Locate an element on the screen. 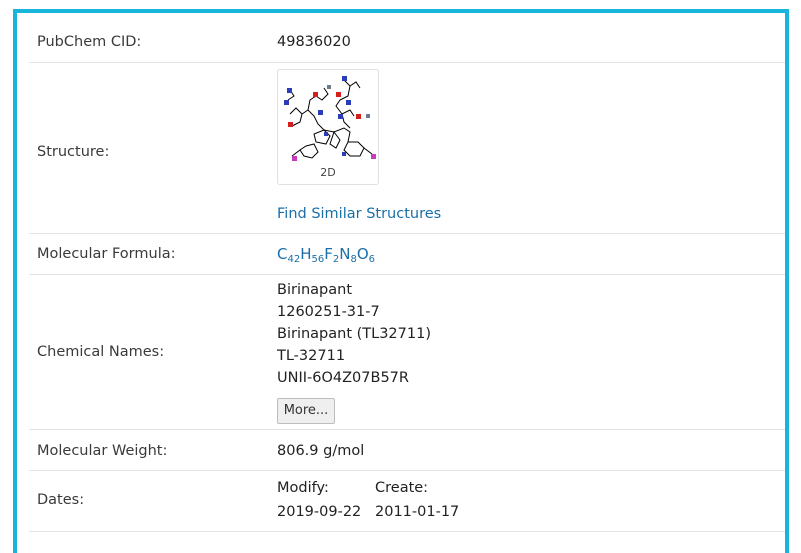 The width and height of the screenshot is (801, 553). formula-element: C is located at coordinates (282, 254).